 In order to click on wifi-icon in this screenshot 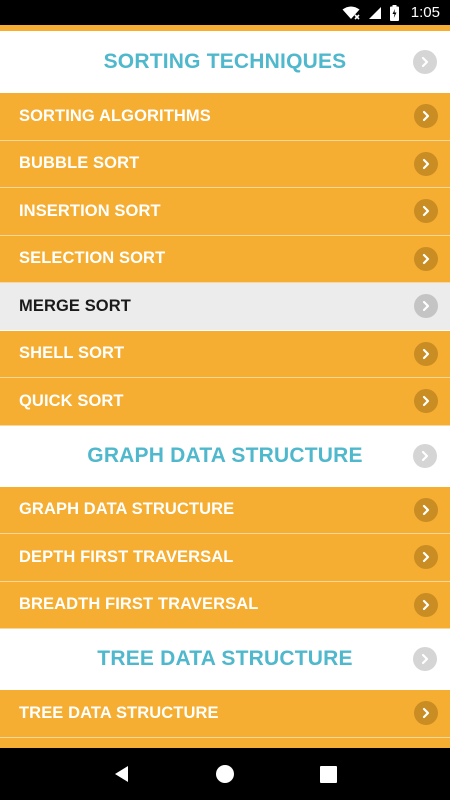, I will do `click(351, 13)`.